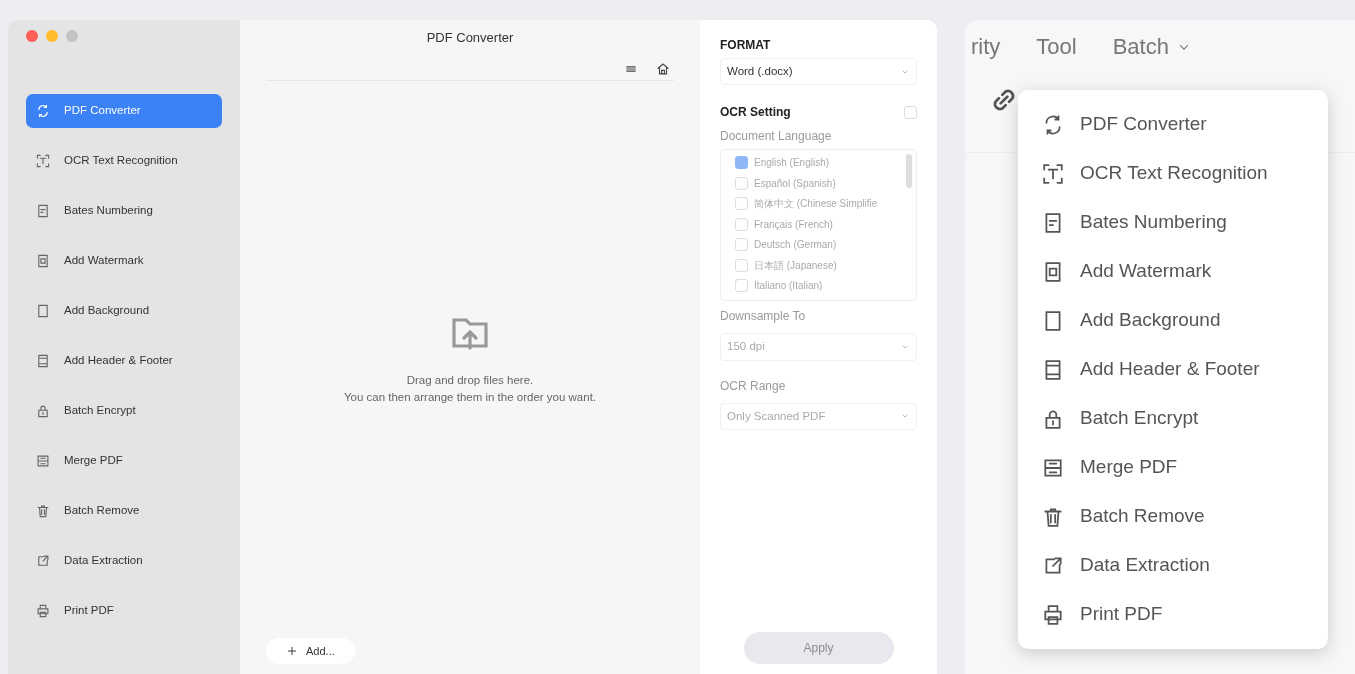  What do you see at coordinates (72, 36) in the screenshot?
I see `zoom-button` at bounding box center [72, 36].